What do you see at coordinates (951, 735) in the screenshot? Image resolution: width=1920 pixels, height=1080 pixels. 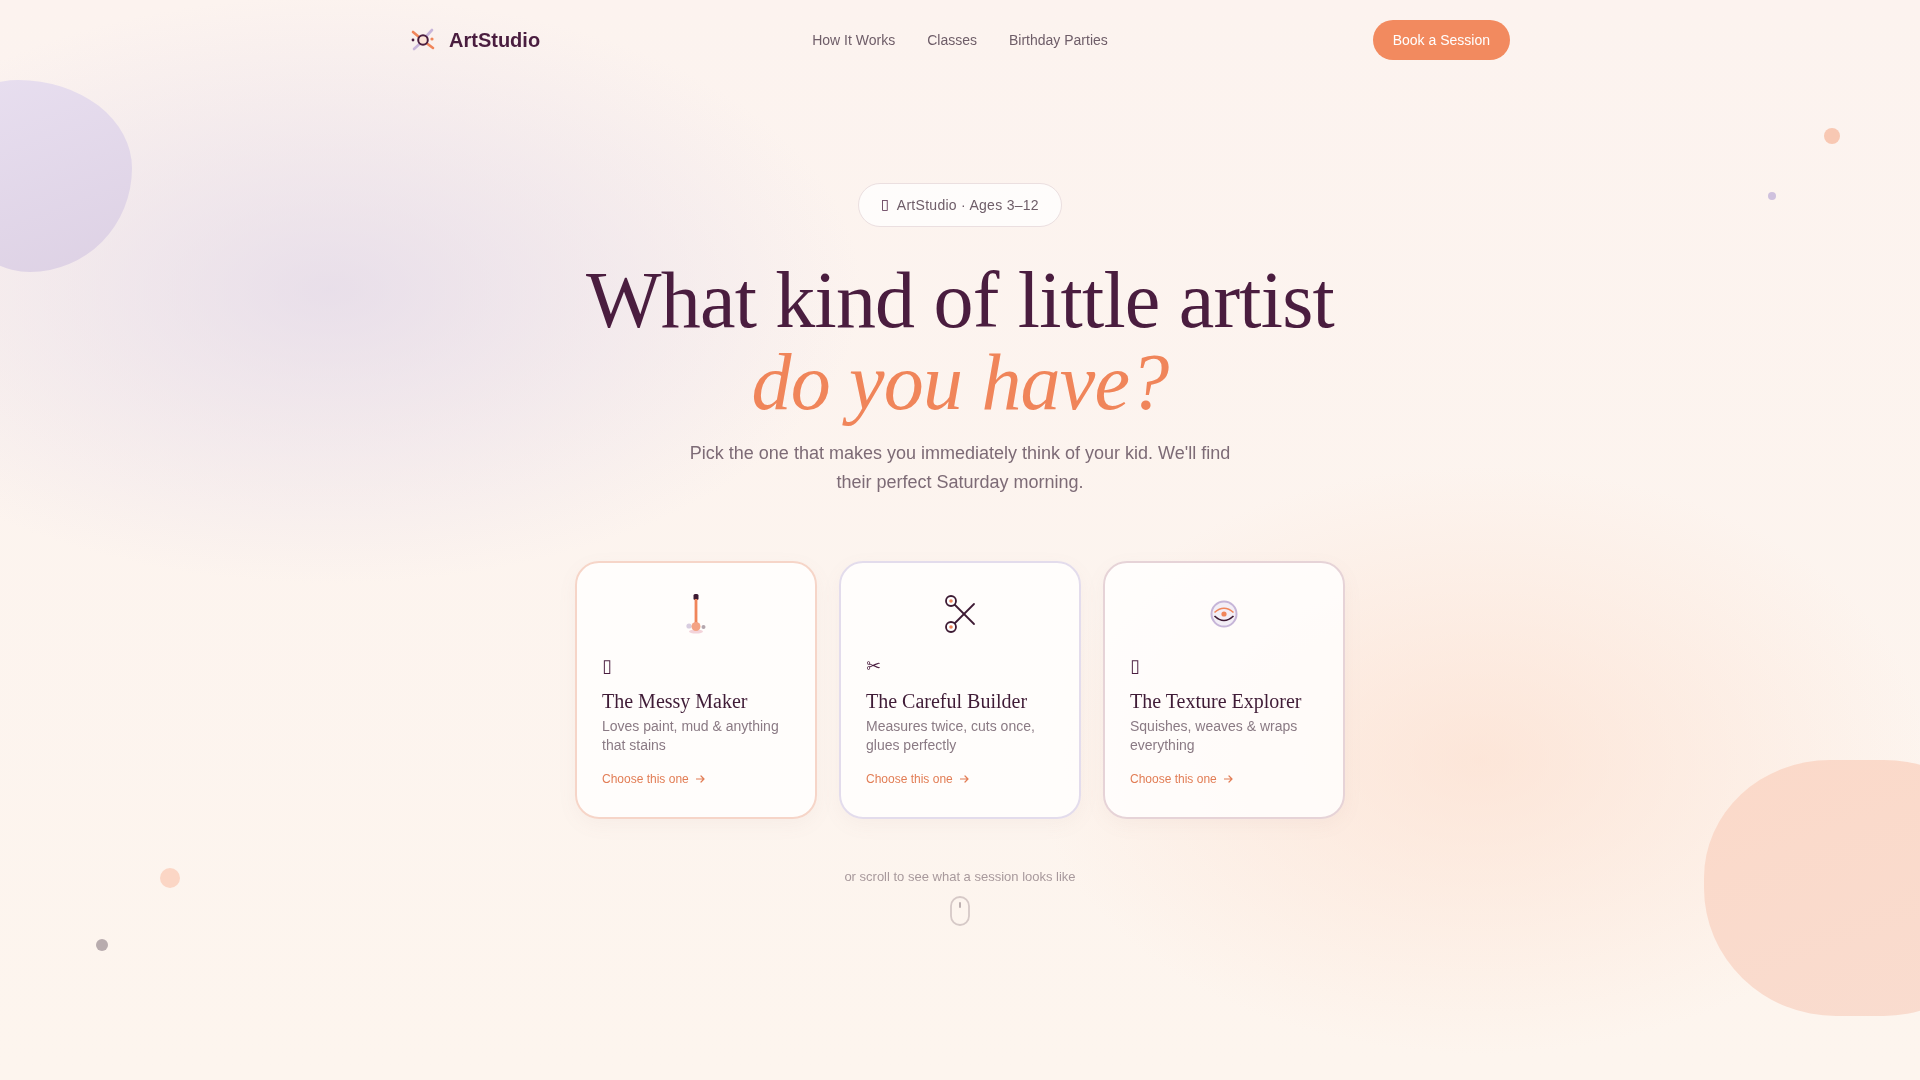 I see `card-description: Measures twice, cuts once, glues perfectly` at bounding box center [951, 735].